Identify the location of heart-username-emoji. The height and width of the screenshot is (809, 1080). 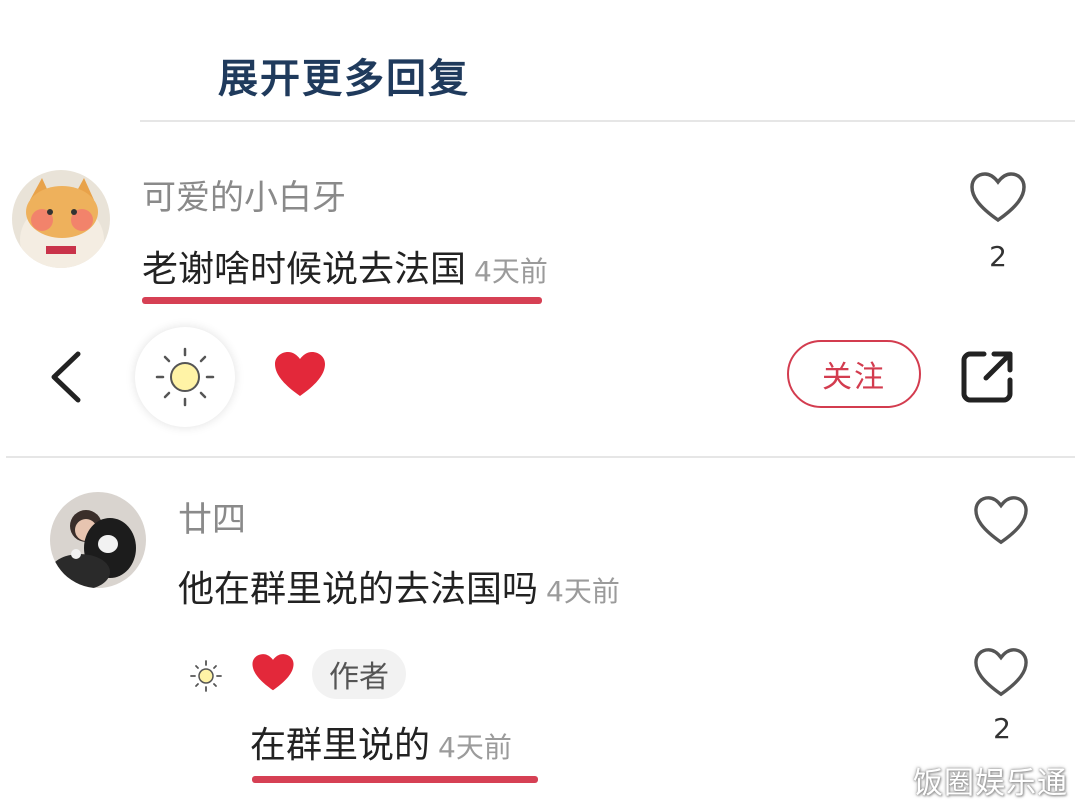
(273, 673).